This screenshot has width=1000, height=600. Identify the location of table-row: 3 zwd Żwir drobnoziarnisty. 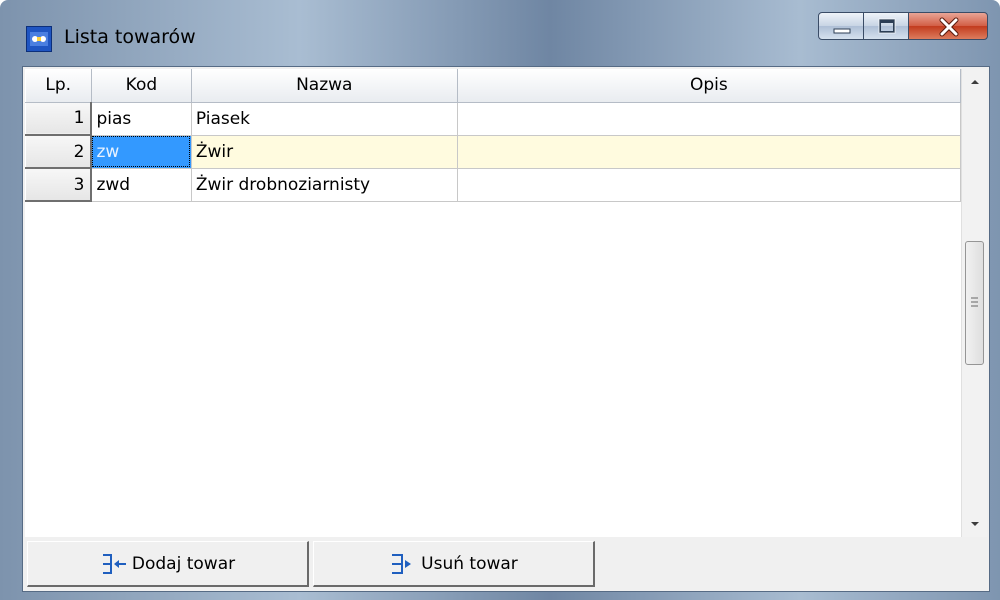
(493, 184).